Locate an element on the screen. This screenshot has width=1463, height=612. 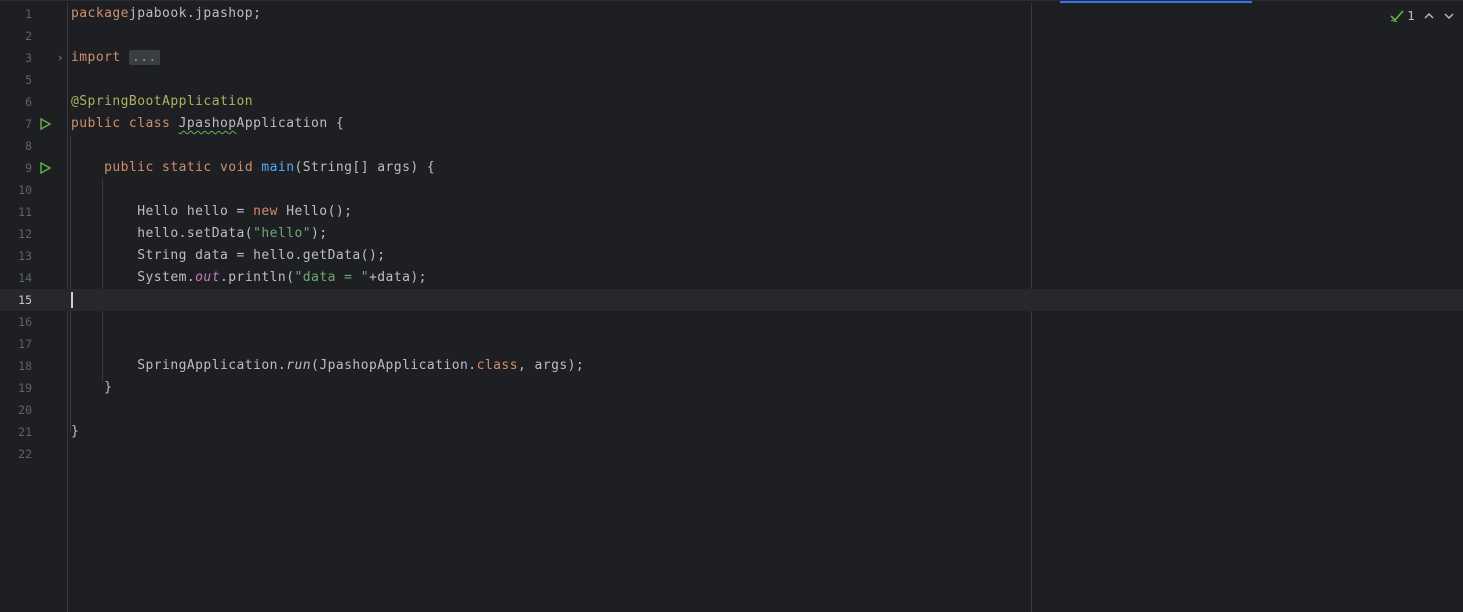
code-token: package is located at coordinates (100, 13).